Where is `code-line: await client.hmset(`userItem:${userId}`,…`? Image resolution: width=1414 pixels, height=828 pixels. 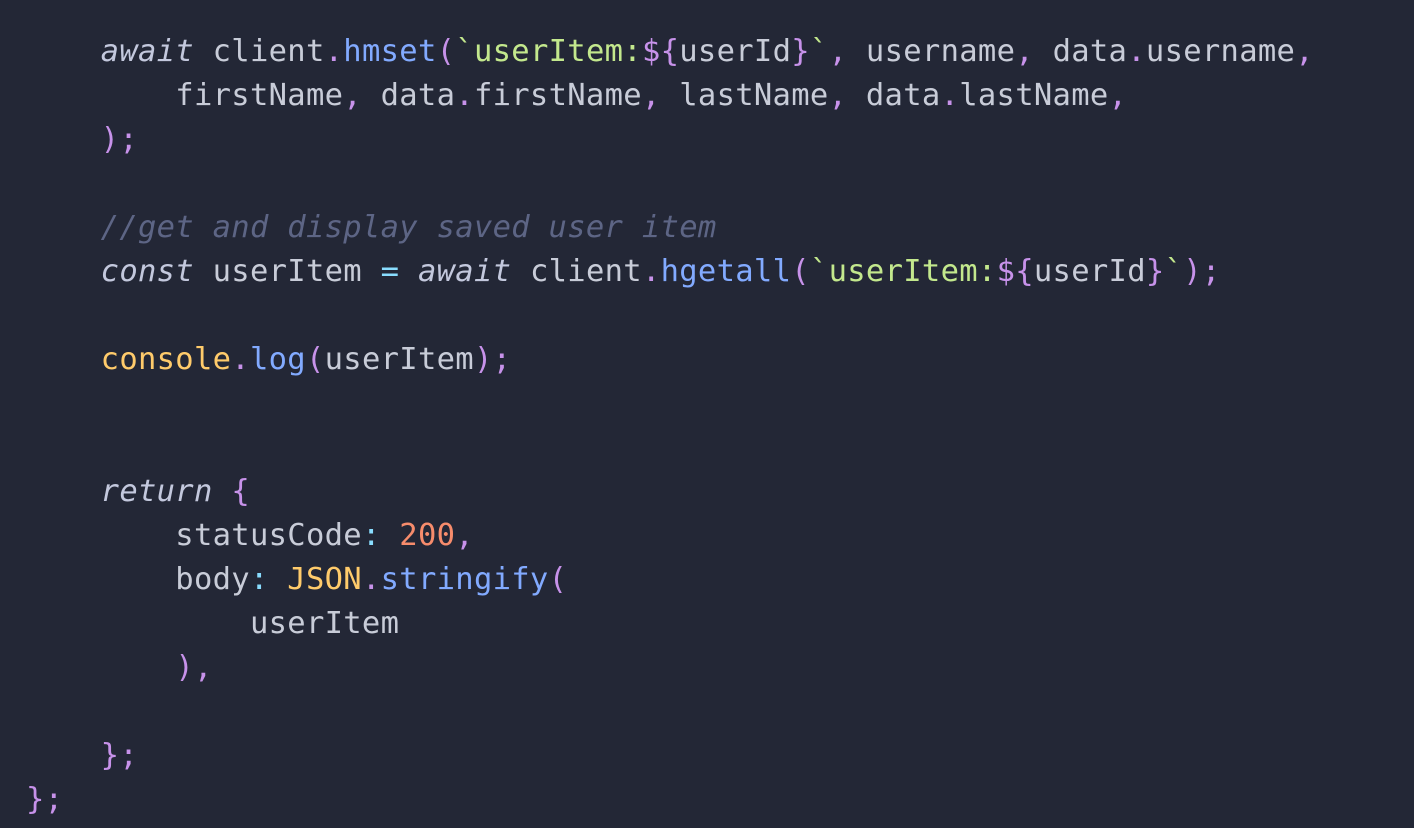 code-line: await client.hmset(`userItem:${userId}`,… is located at coordinates (670, 52).